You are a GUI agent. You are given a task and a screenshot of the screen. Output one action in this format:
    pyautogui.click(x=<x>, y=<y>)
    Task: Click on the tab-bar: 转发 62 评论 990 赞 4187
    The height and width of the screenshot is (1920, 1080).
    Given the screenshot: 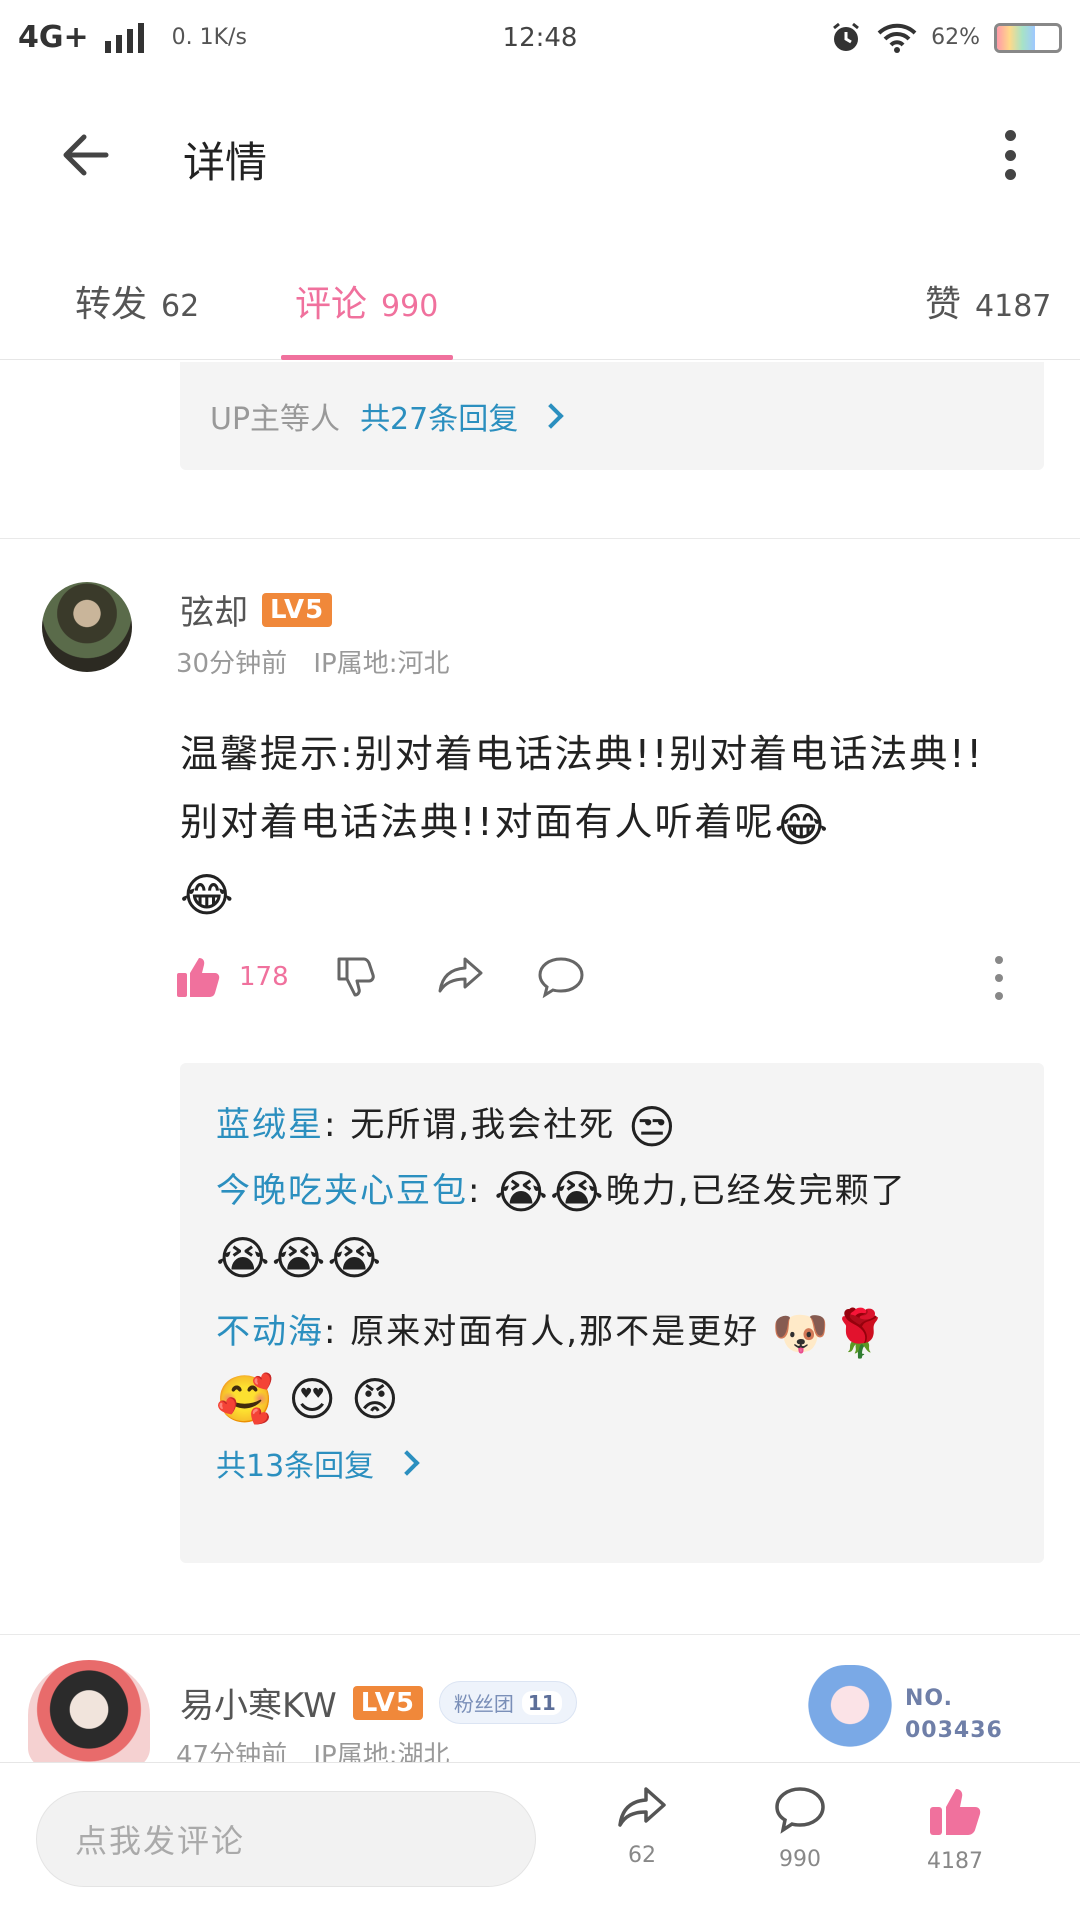 What is the action you would take?
    pyautogui.click(x=540, y=307)
    